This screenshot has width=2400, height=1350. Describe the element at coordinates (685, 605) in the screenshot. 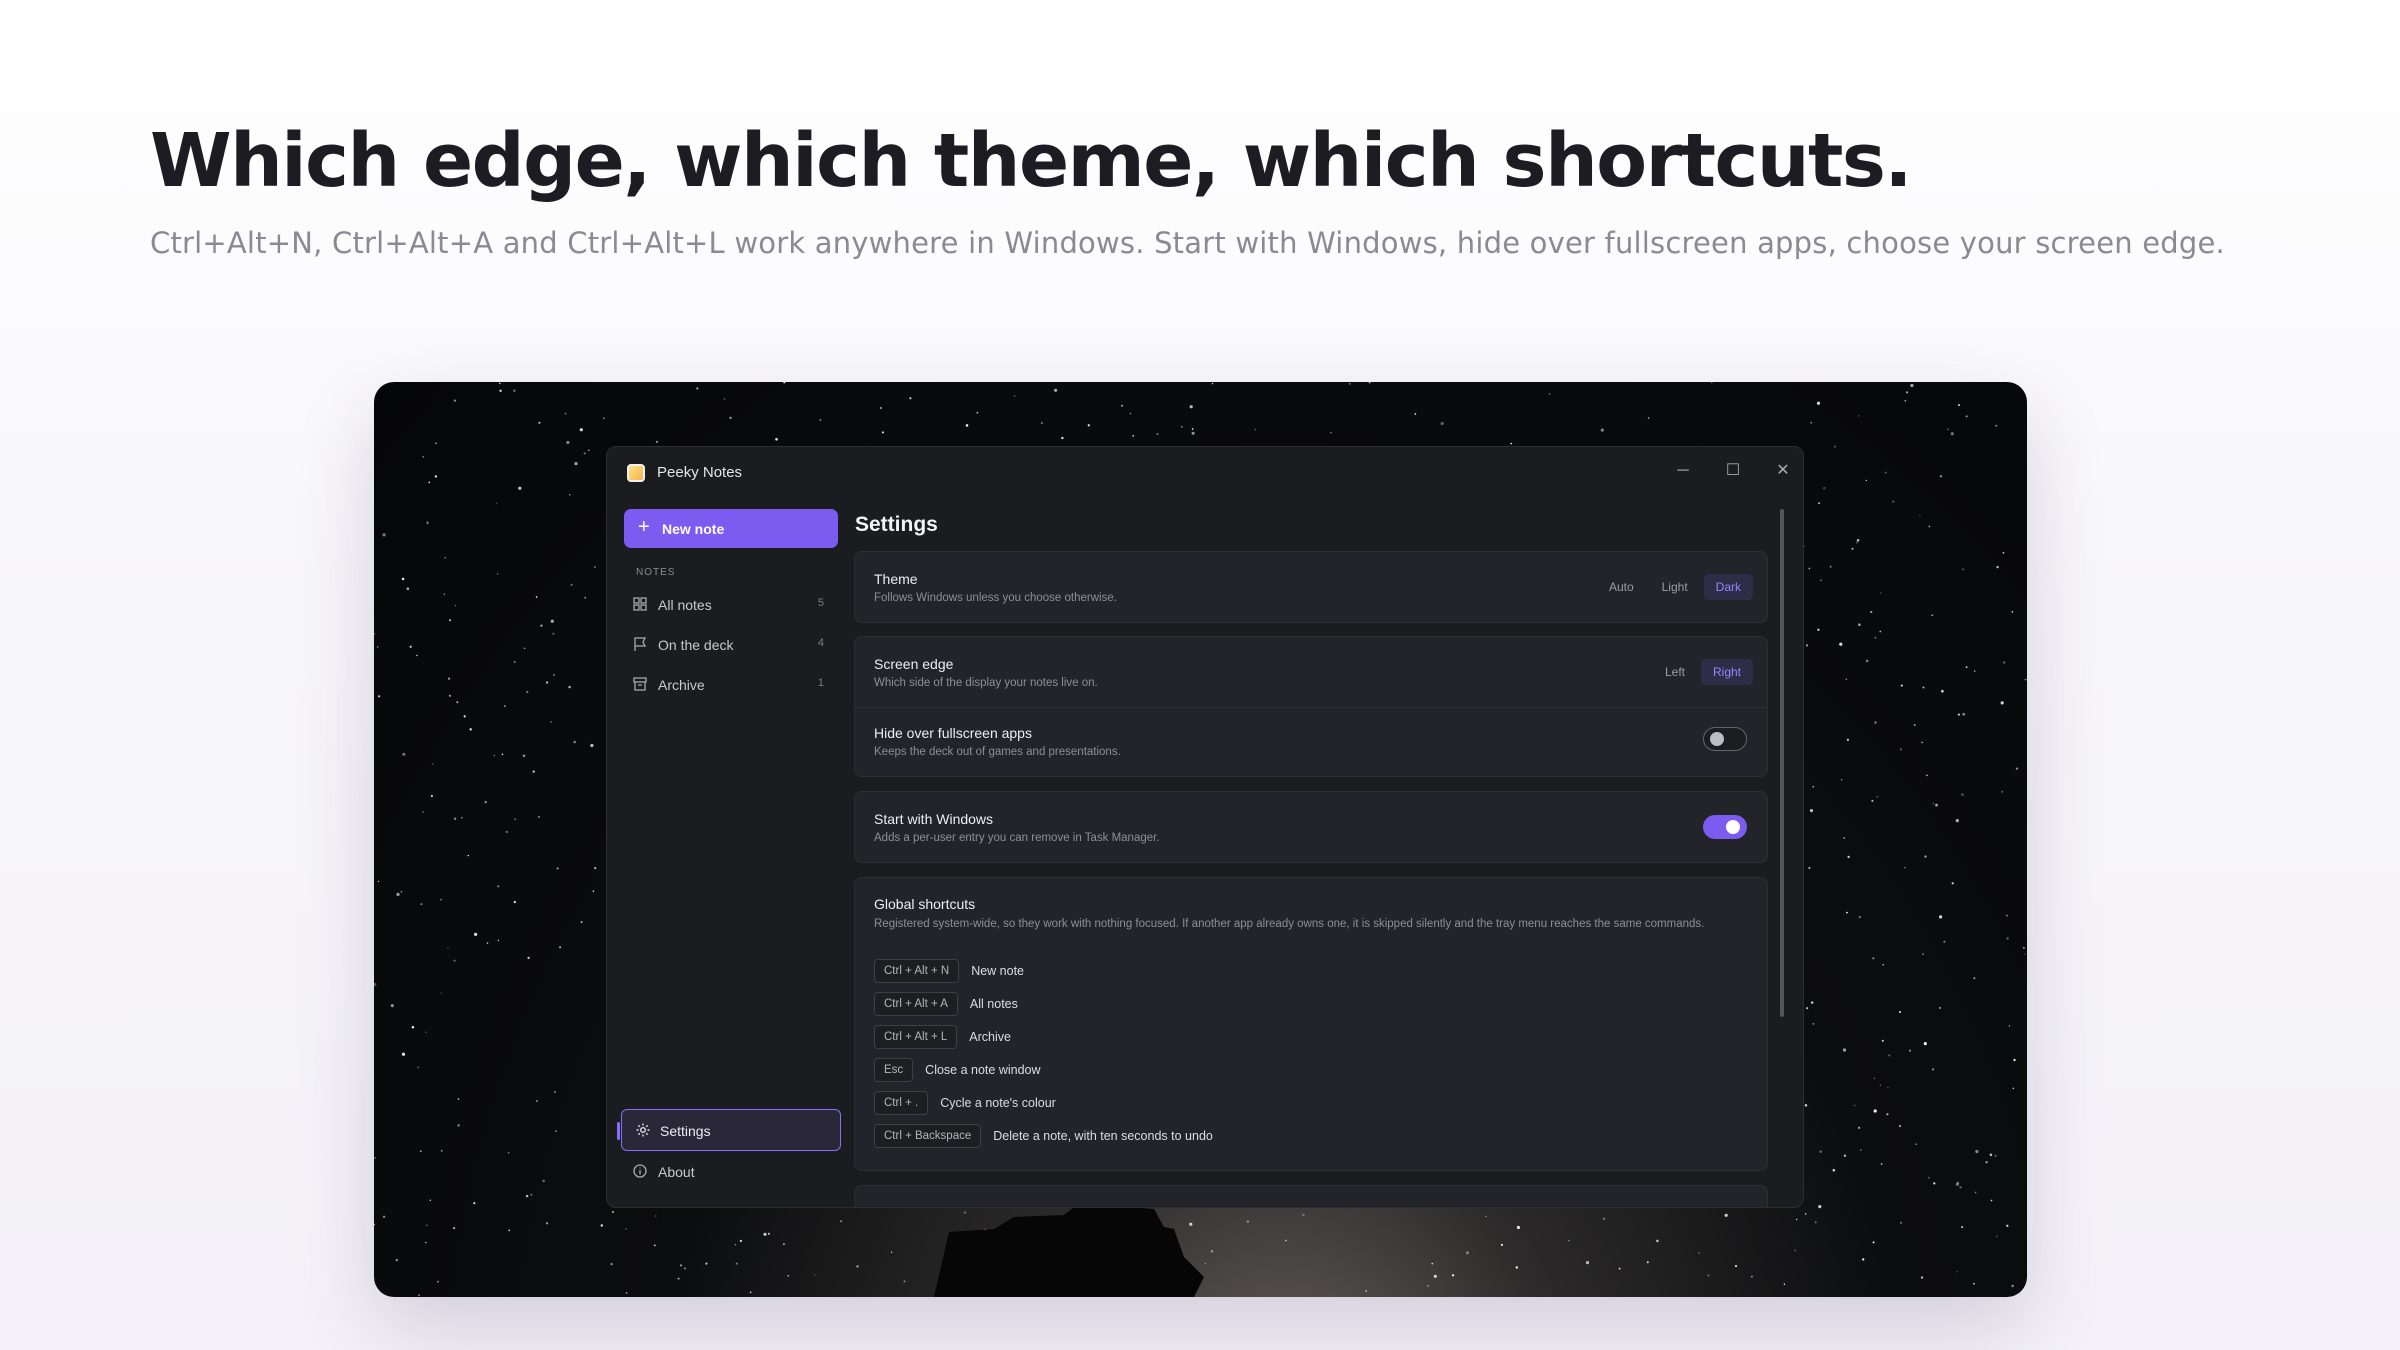

I see `sidebar-item-label: All notes` at that location.